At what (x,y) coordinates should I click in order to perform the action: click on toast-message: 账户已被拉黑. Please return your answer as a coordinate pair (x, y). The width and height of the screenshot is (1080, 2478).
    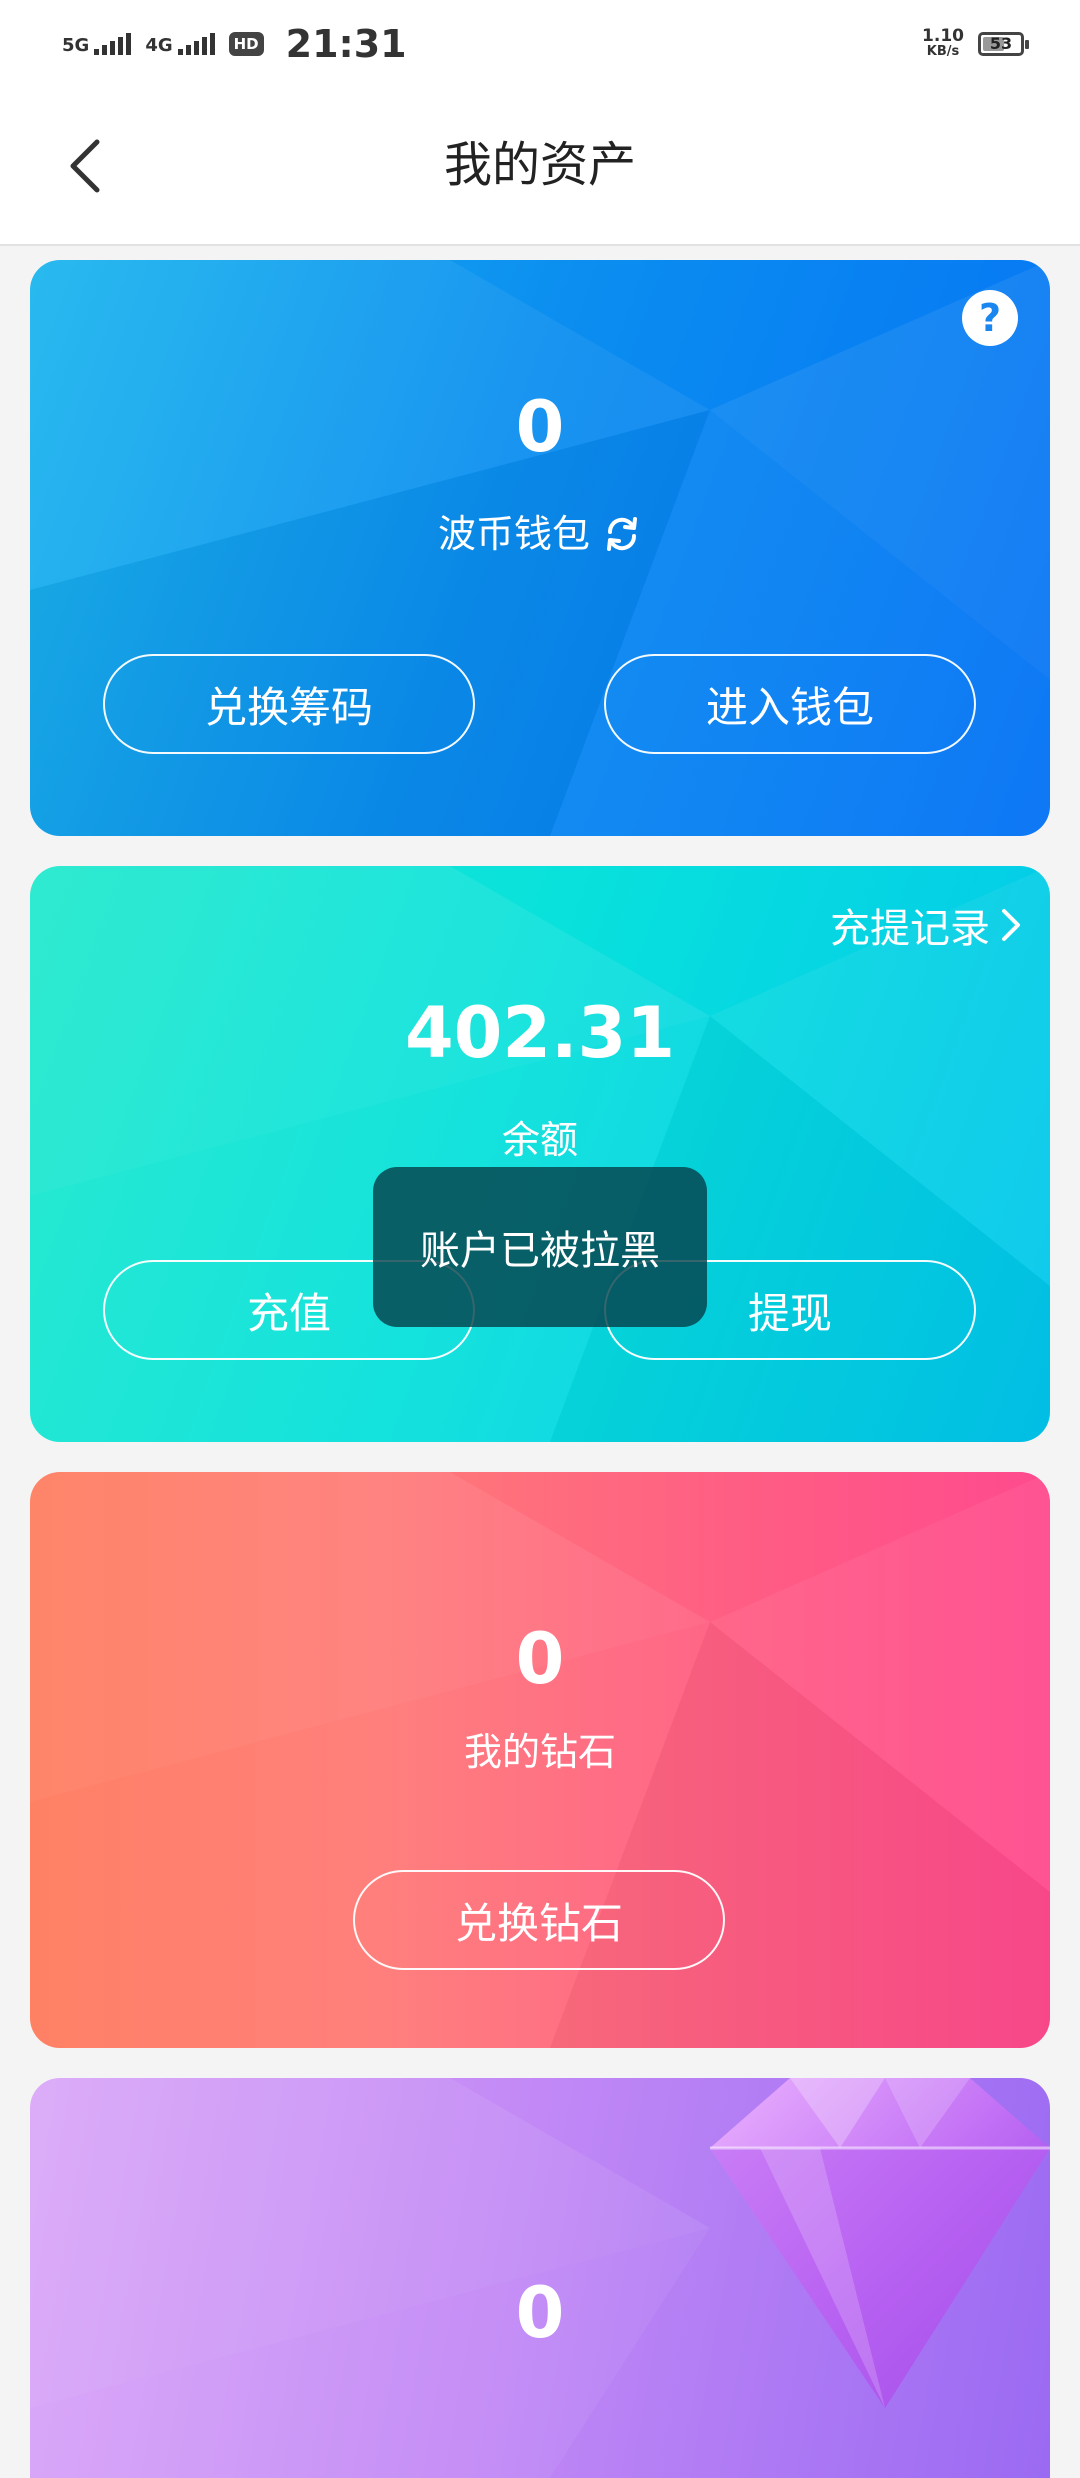
    Looking at the image, I should click on (540, 1247).